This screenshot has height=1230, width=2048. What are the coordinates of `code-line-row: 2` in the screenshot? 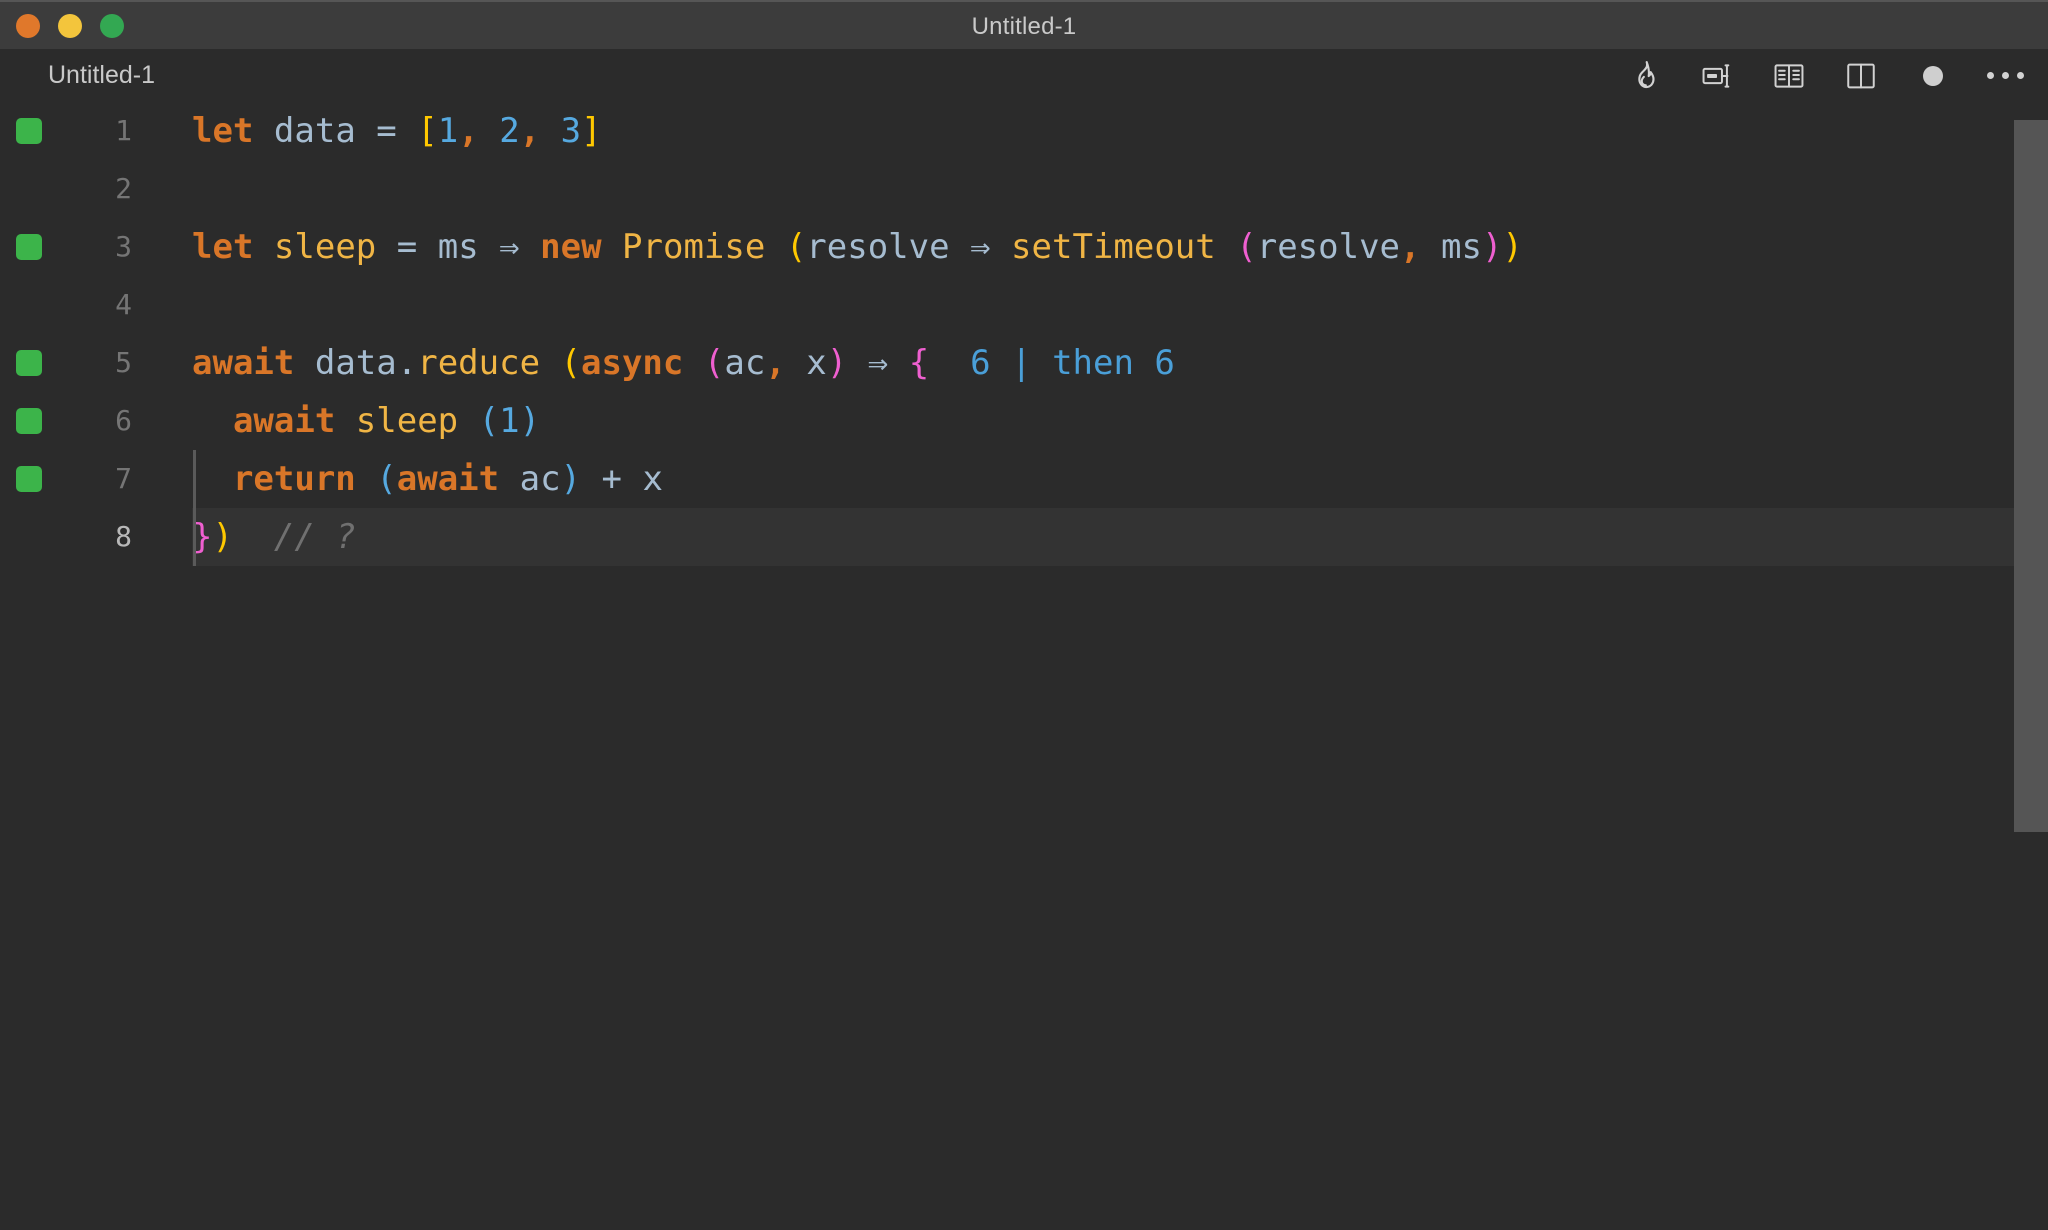 It's located at (1024, 189).